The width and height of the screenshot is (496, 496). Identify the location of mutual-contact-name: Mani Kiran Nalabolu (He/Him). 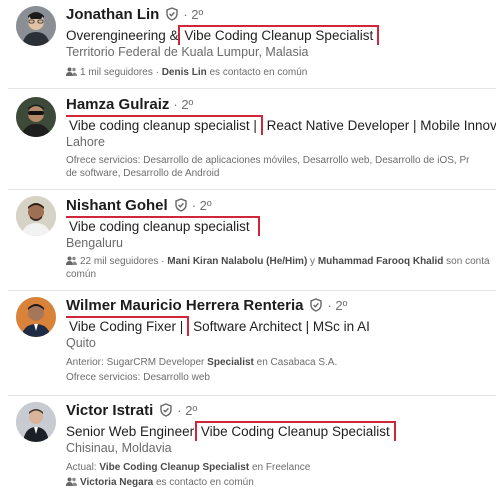
(237, 261).